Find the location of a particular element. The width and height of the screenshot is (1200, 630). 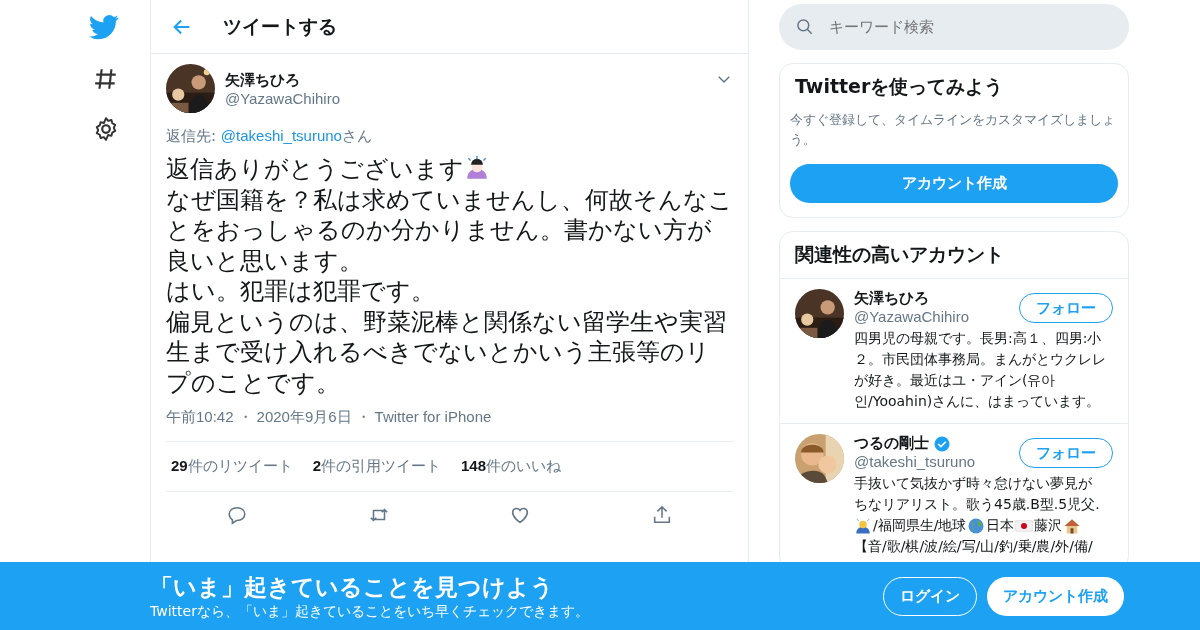

search-field: キーワード検索 is located at coordinates (954, 27).